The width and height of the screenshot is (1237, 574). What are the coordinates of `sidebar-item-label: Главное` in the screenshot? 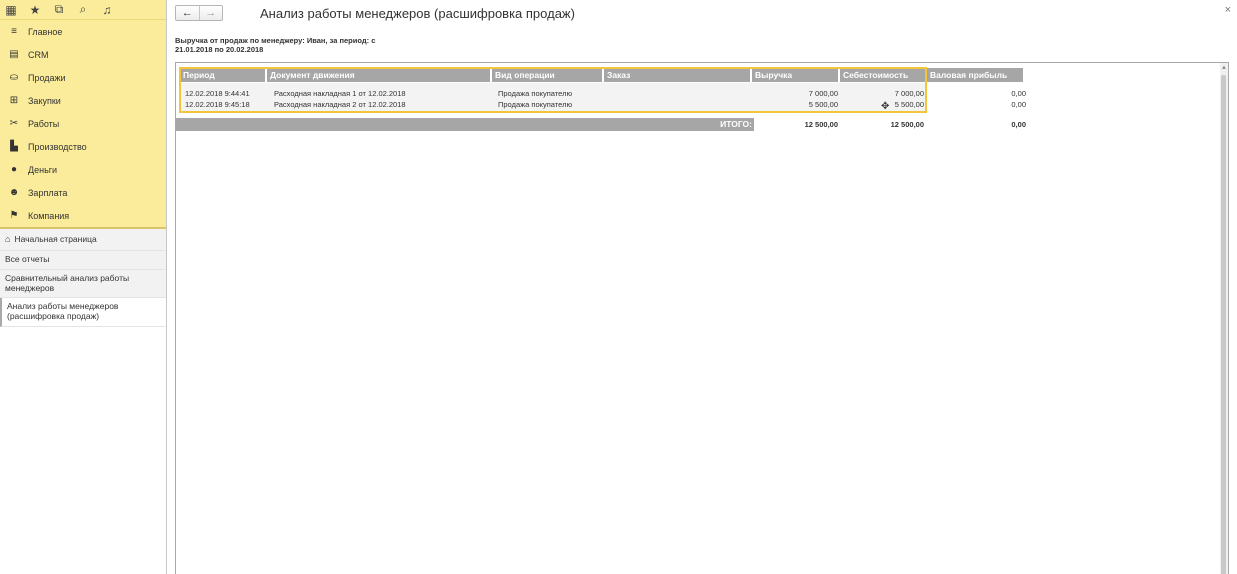 It's located at (45, 31).